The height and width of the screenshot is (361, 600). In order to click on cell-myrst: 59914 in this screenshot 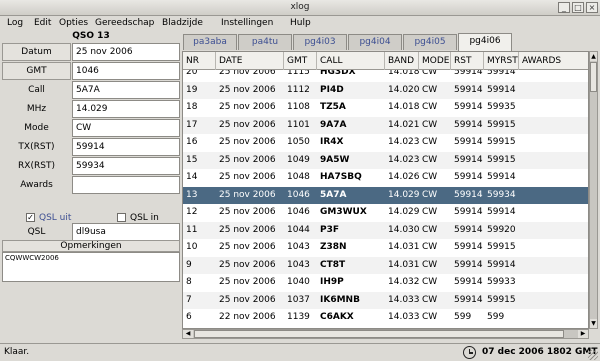, I will do `click(501, 212)`.